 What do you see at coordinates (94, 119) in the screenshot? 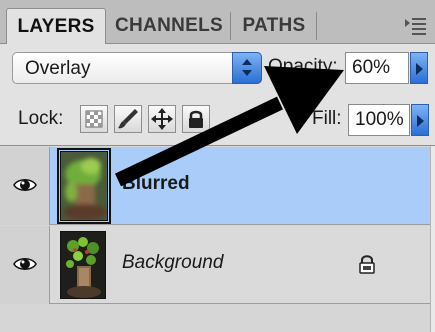
I see `lock-transparent-pixels-icon` at bounding box center [94, 119].